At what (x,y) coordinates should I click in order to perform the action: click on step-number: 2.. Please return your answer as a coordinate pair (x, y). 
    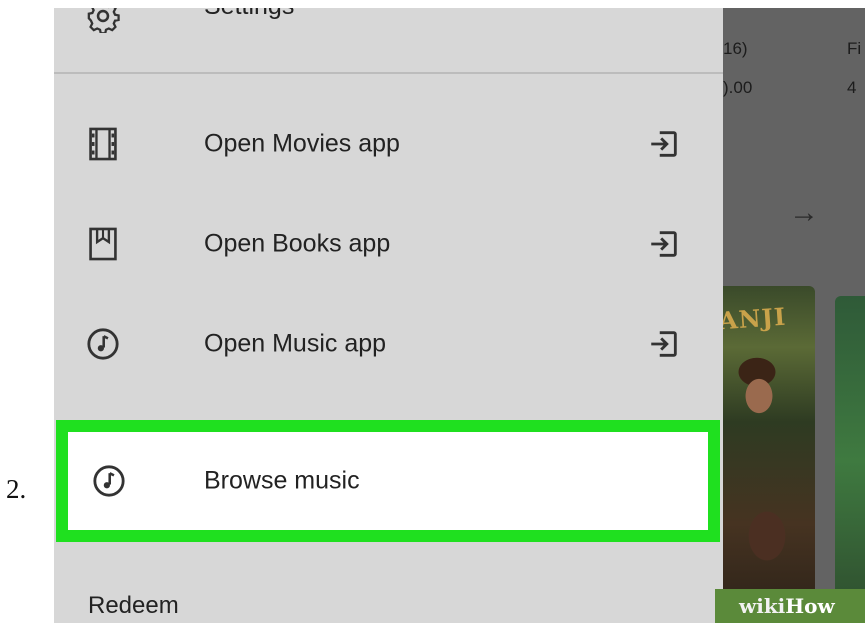
    Looking at the image, I should click on (16, 489).